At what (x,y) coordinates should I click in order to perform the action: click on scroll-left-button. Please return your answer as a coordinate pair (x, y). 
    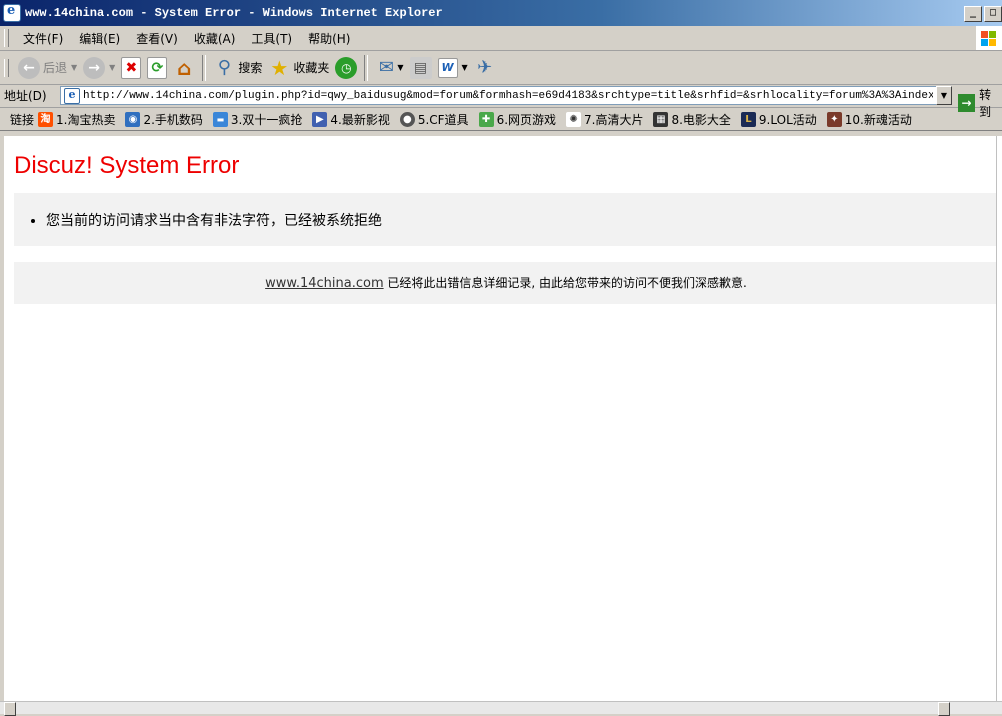
    Looking at the image, I should click on (10, 709).